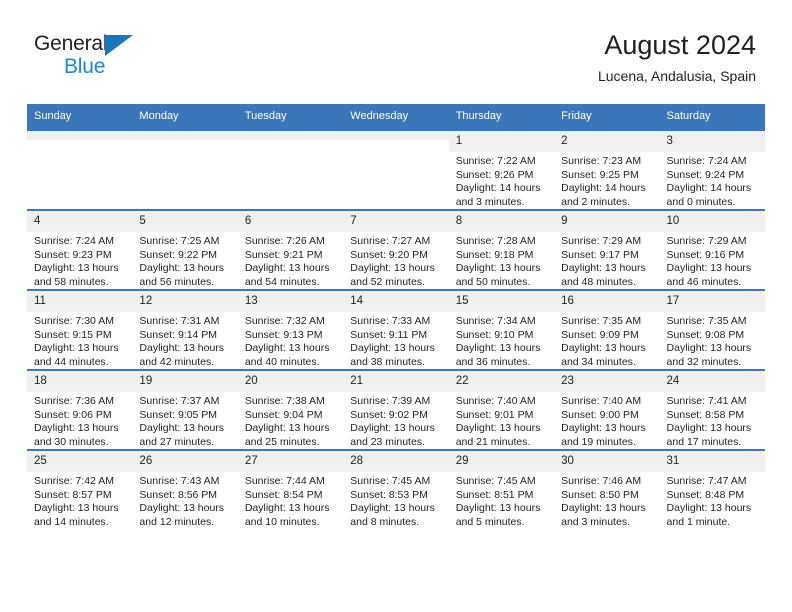 This screenshot has width=792, height=612. Describe the element at coordinates (603, 515) in the screenshot. I see `daylight-text: Daylight: 13 hours and 3 minutes.` at that location.